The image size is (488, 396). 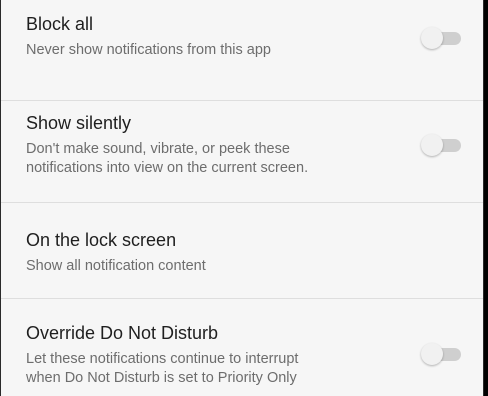 What do you see at coordinates (79, 123) in the screenshot?
I see `setting-title: Show silently` at bounding box center [79, 123].